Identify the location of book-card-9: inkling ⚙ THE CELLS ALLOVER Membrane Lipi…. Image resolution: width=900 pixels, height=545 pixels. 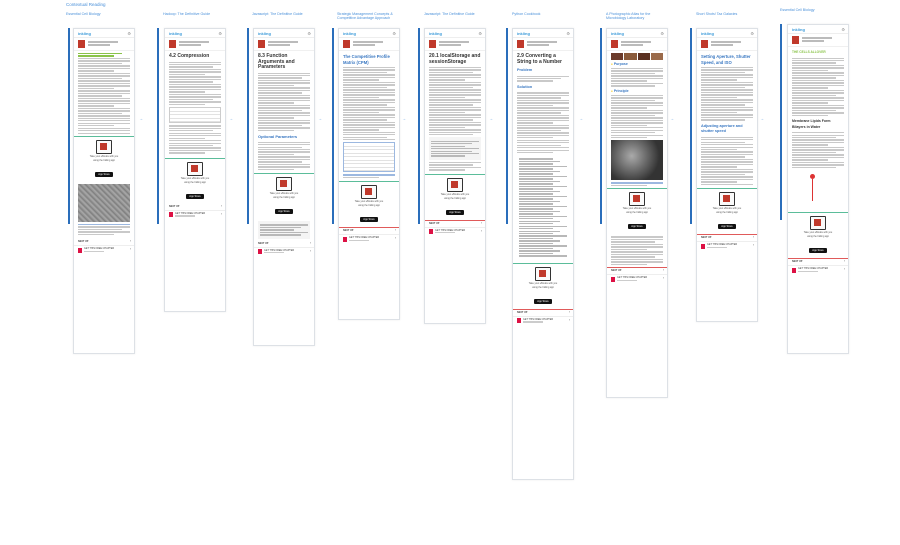
(818, 189).